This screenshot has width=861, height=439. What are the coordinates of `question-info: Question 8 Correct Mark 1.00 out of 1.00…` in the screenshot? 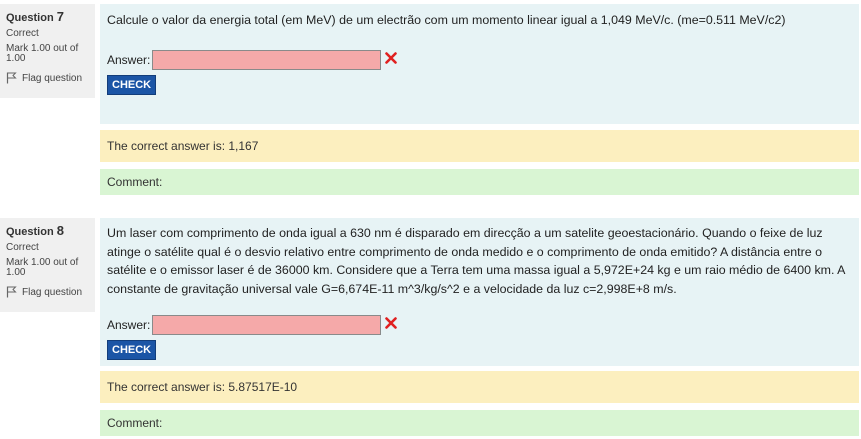 It's located at (47, 265).